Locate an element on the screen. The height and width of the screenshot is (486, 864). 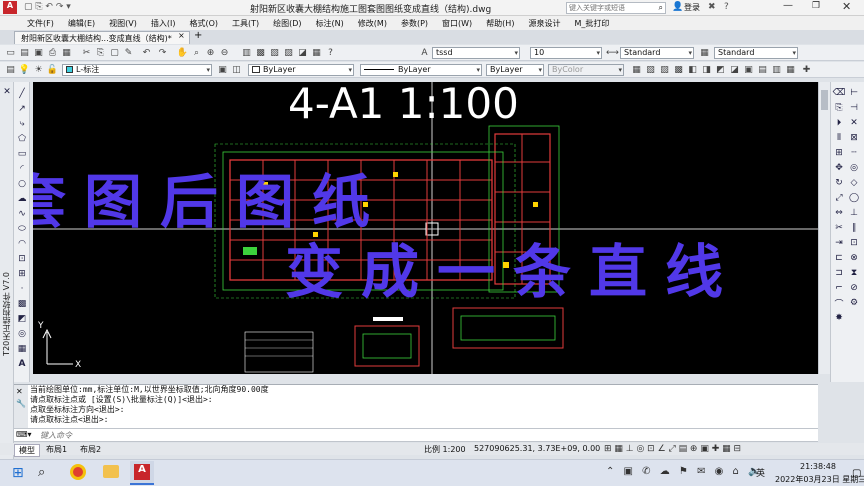
layer-select: L-标注 ▾ is located at coordinates (137, 70).